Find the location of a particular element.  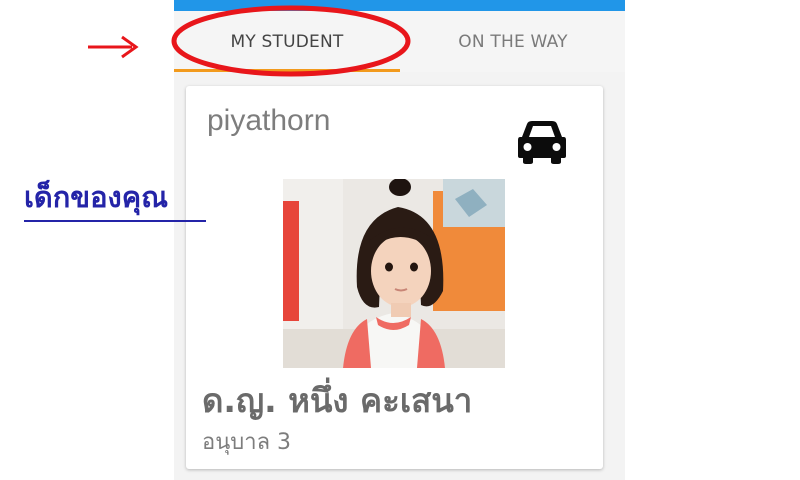

annotation-arrow-icon is located at coordinates (113, 47).